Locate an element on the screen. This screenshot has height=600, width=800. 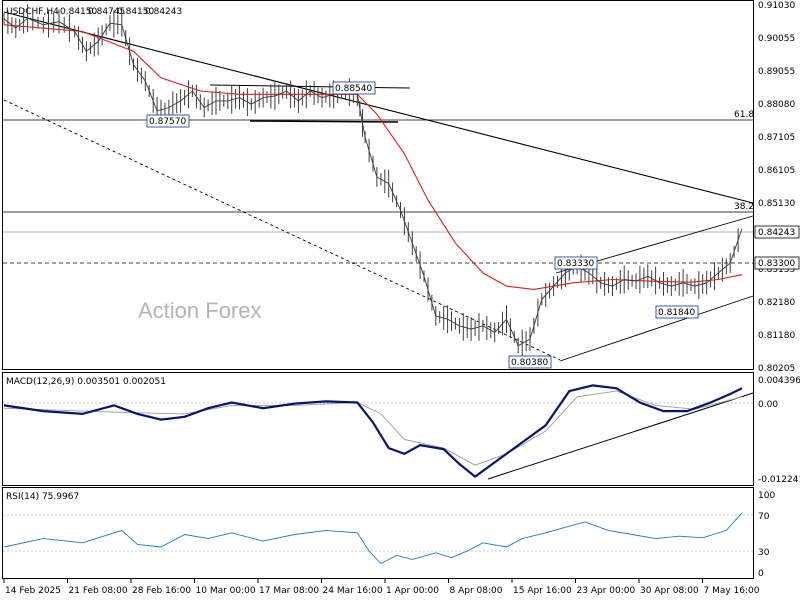
ohlc-close: 0.84243 is located at coordinates (163, 12).